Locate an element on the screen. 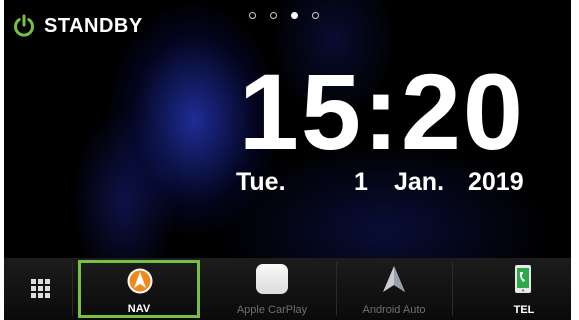 The height and width of the screenshot is (320, 579). page-indicator is located at coordinates (284, 15).